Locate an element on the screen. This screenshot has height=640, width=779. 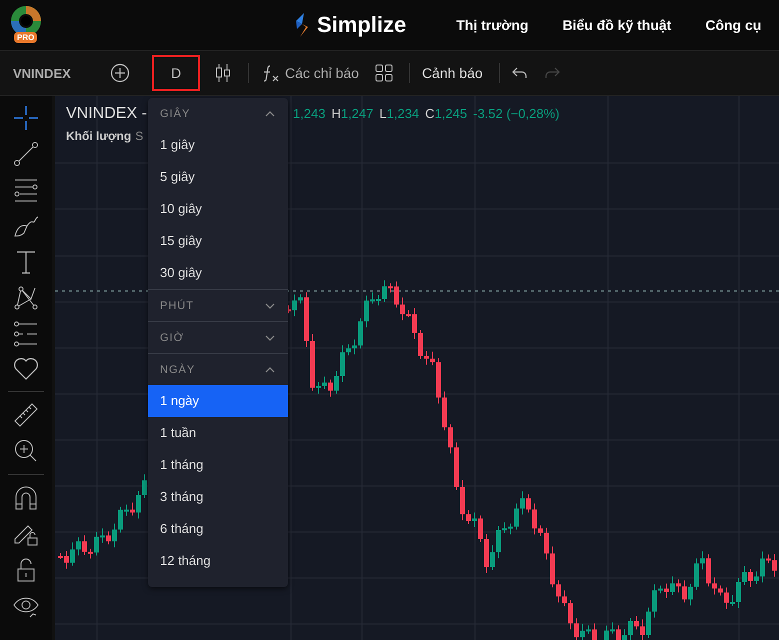
interval-option: 1 tuần is located at coordinates (218, 433).